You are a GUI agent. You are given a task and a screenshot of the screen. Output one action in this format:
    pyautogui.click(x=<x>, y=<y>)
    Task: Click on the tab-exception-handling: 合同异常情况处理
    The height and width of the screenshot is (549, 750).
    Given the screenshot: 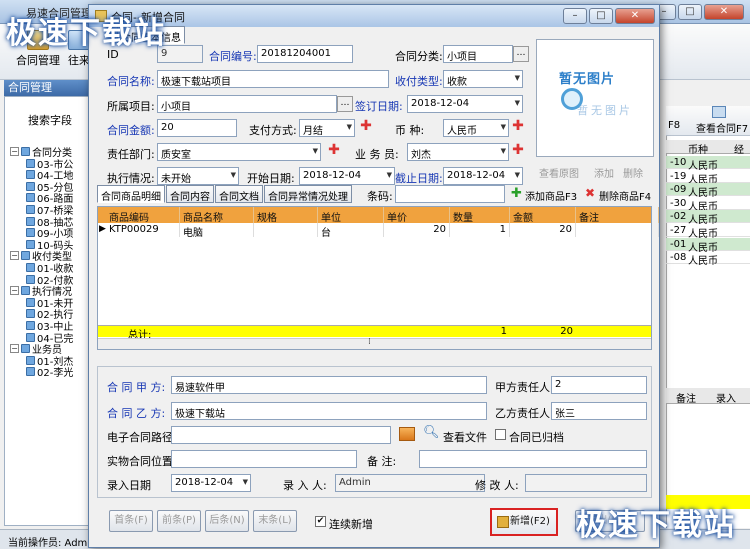 What is the action you would take?
    pyautogui.click(x=308, y=194)
    